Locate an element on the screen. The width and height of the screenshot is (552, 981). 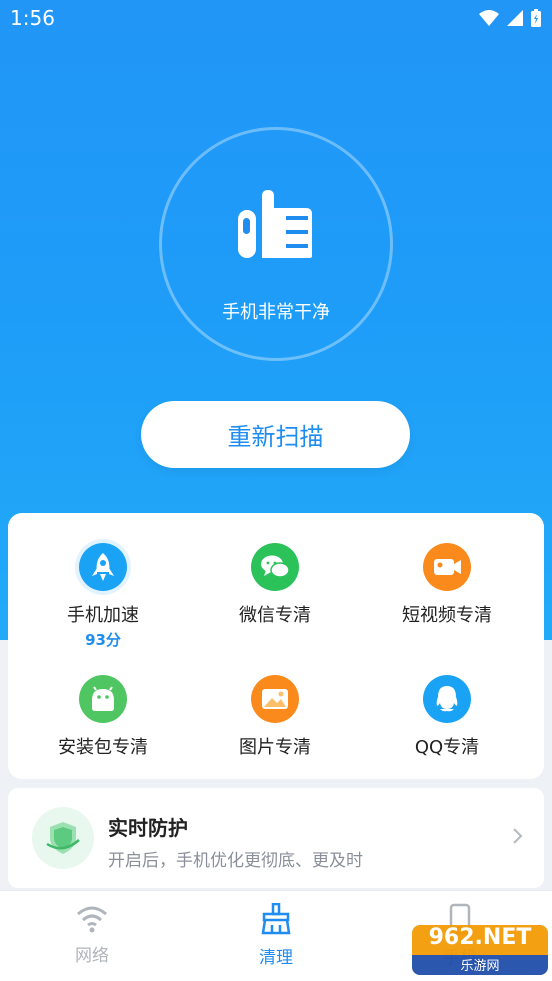
qq-penguin-icon is located at coordinates (447, 699).